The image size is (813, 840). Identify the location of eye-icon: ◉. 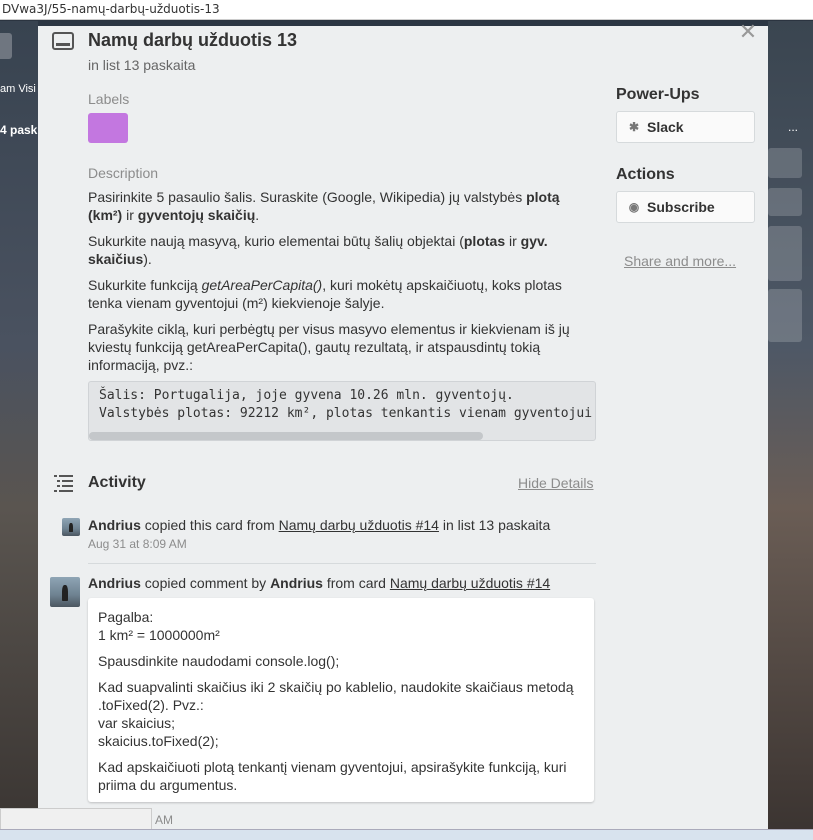
(634, 207).